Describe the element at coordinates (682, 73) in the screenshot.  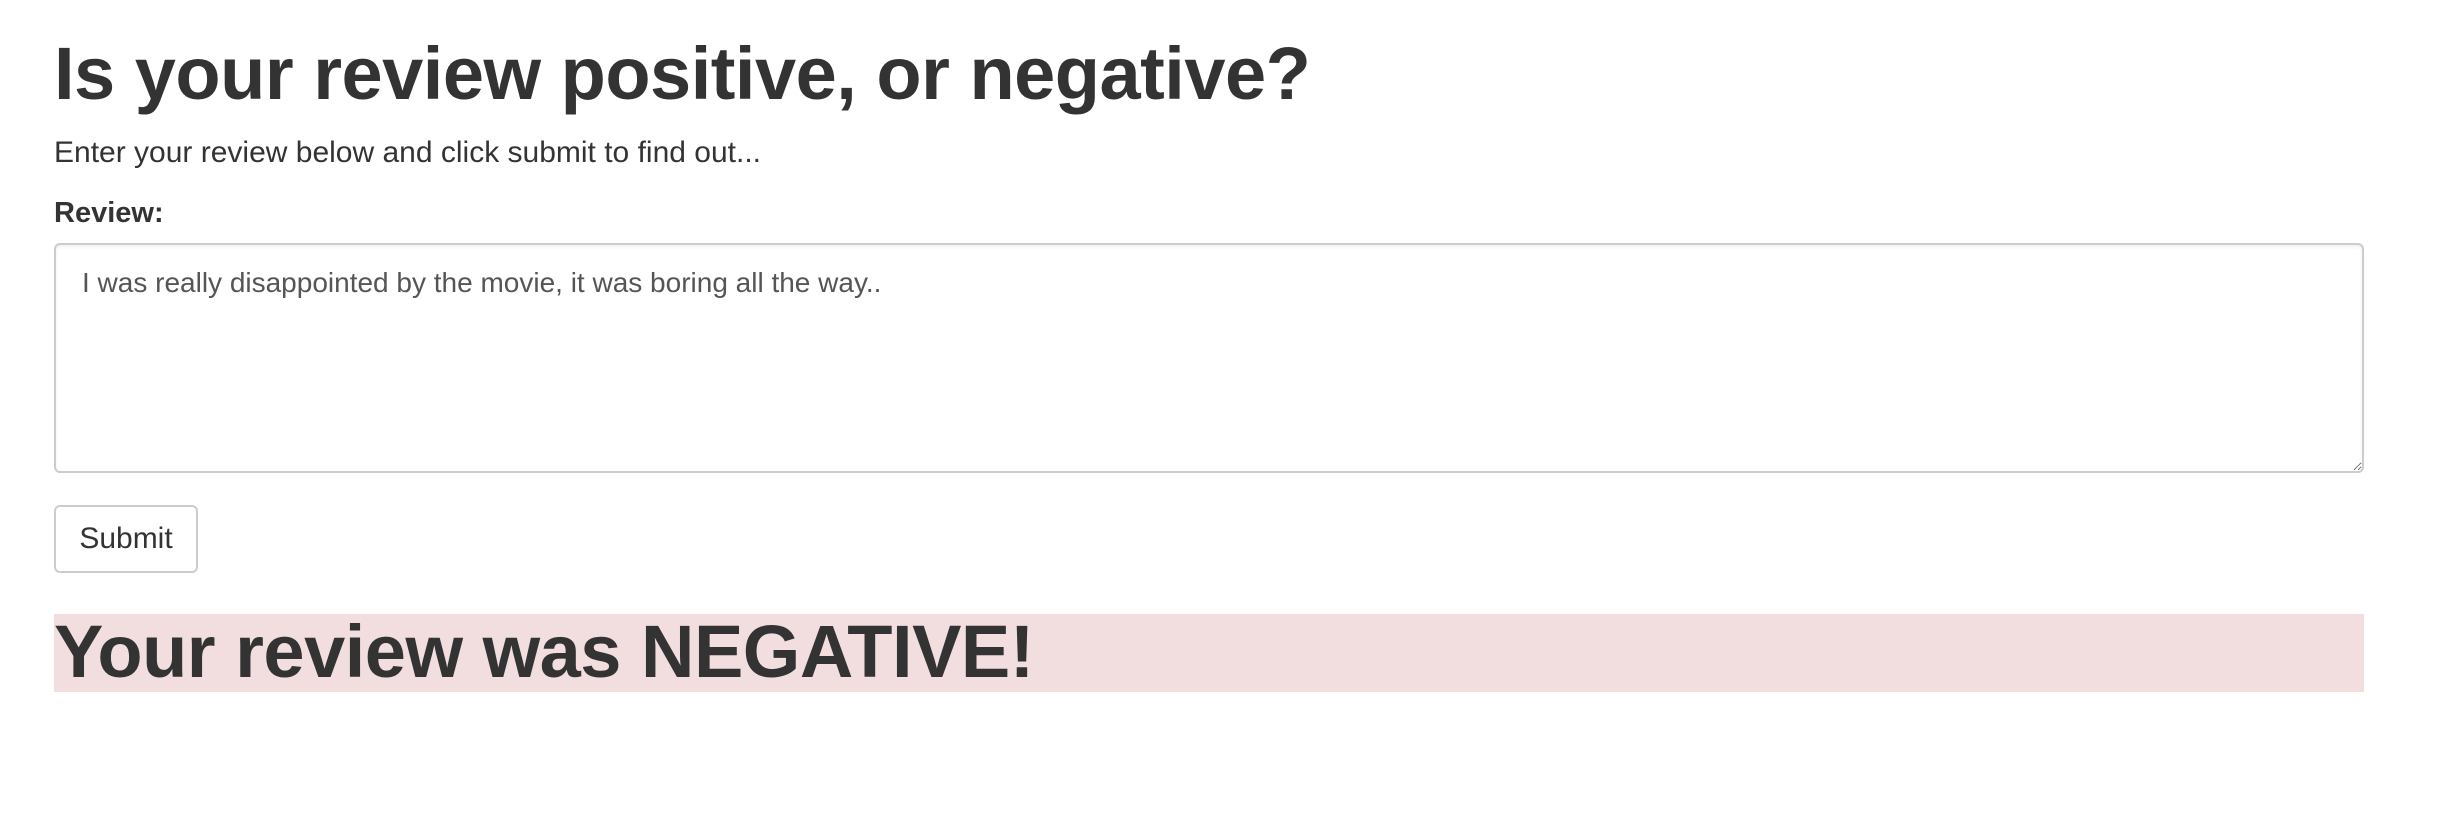
I see `page-title: Is your review positive, or negative?` at that location.